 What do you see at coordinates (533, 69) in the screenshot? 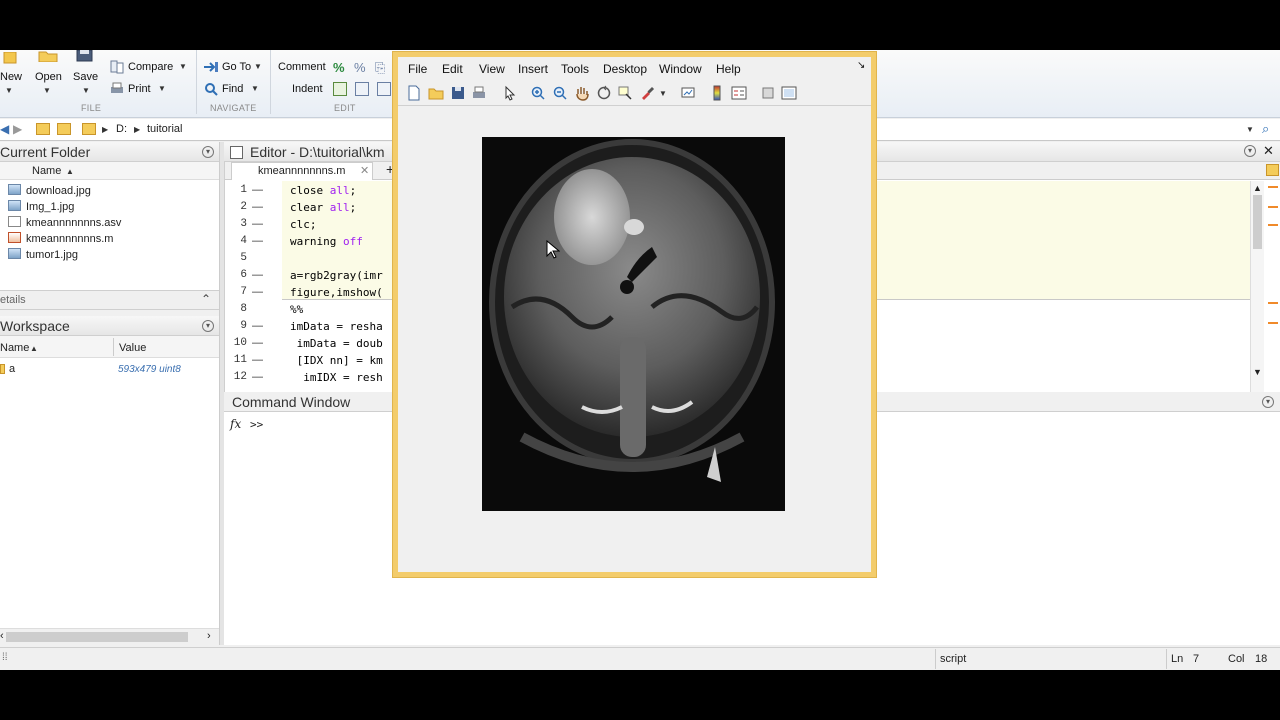
I see `menu-insert: Insert` at bounding box center [533, 69].